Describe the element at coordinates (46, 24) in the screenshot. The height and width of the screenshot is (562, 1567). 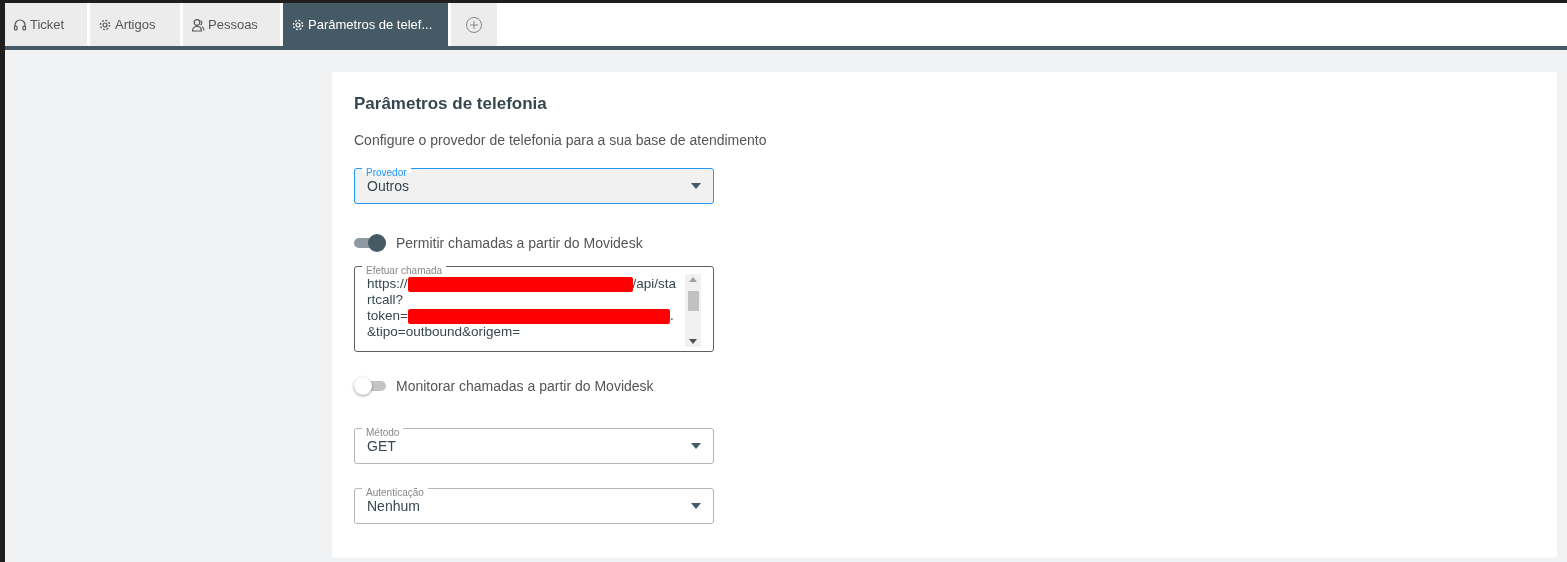
I see `tab: Ticket` at that location.